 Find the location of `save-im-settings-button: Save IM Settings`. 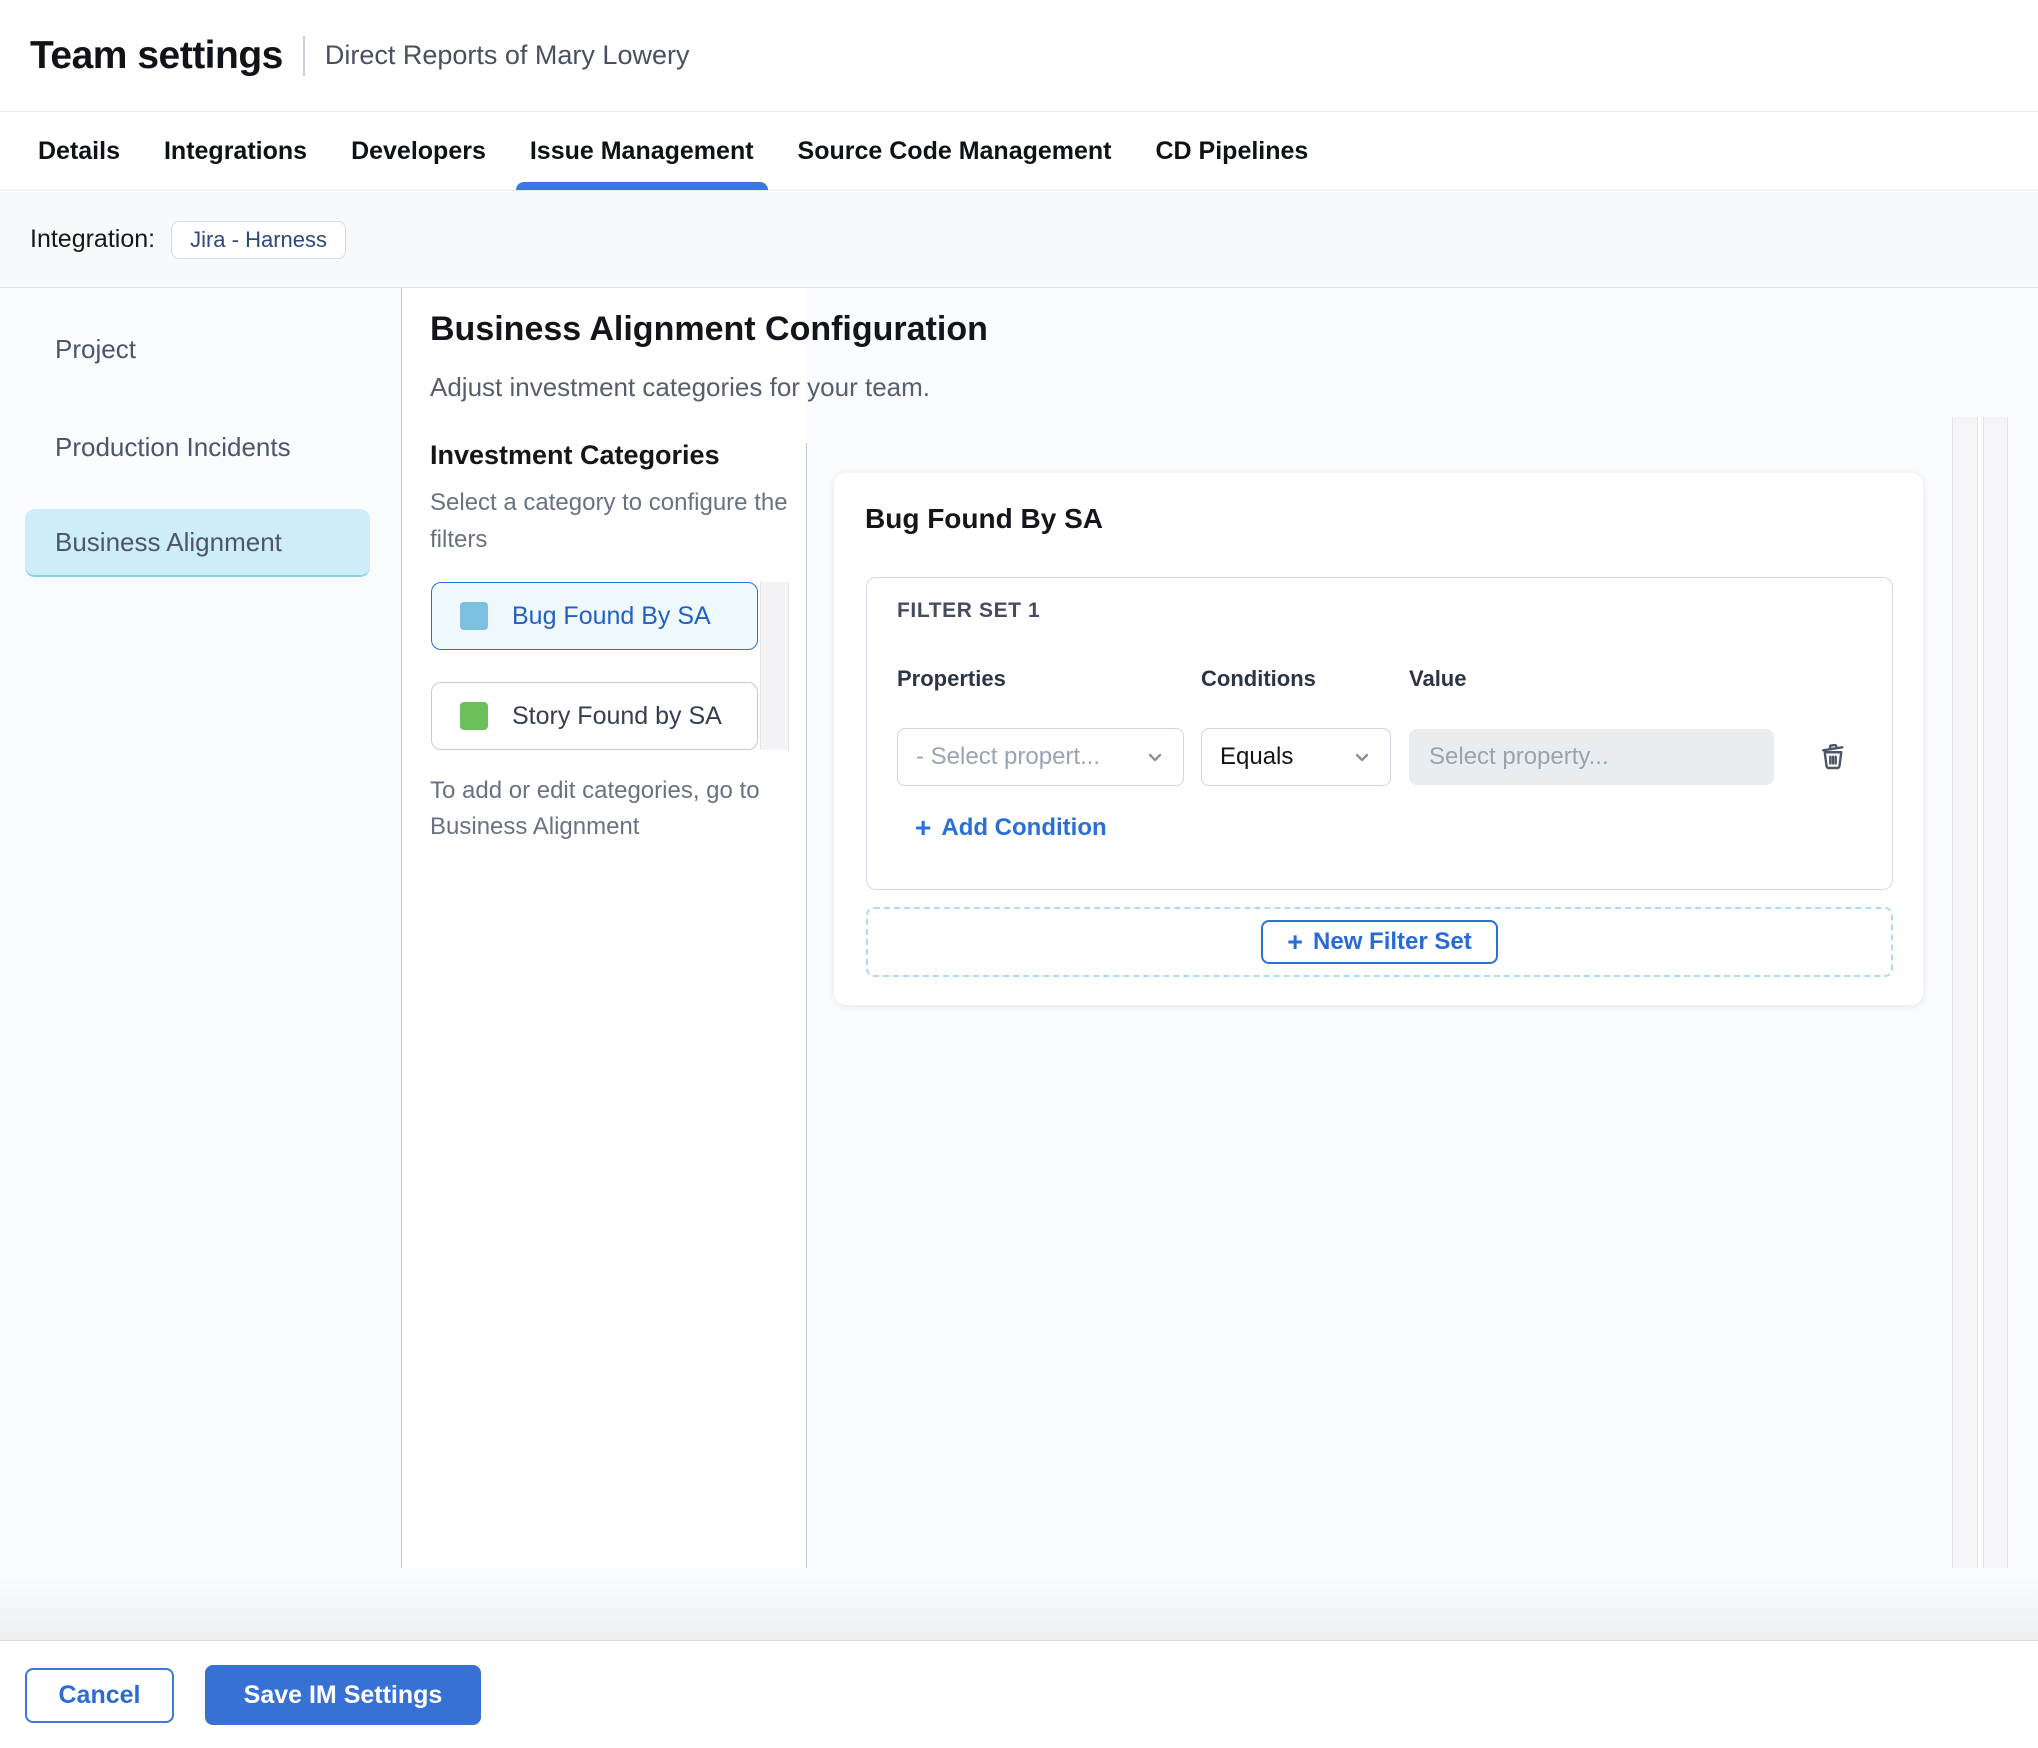

save-im-settings-button: Save IM Settings is located at coordinates (343, 1695).